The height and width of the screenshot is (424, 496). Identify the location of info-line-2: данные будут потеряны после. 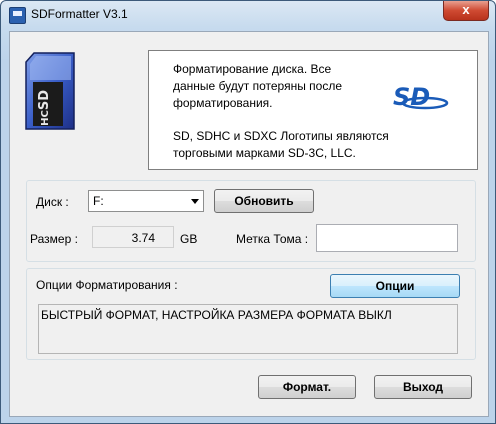
(258, 86).